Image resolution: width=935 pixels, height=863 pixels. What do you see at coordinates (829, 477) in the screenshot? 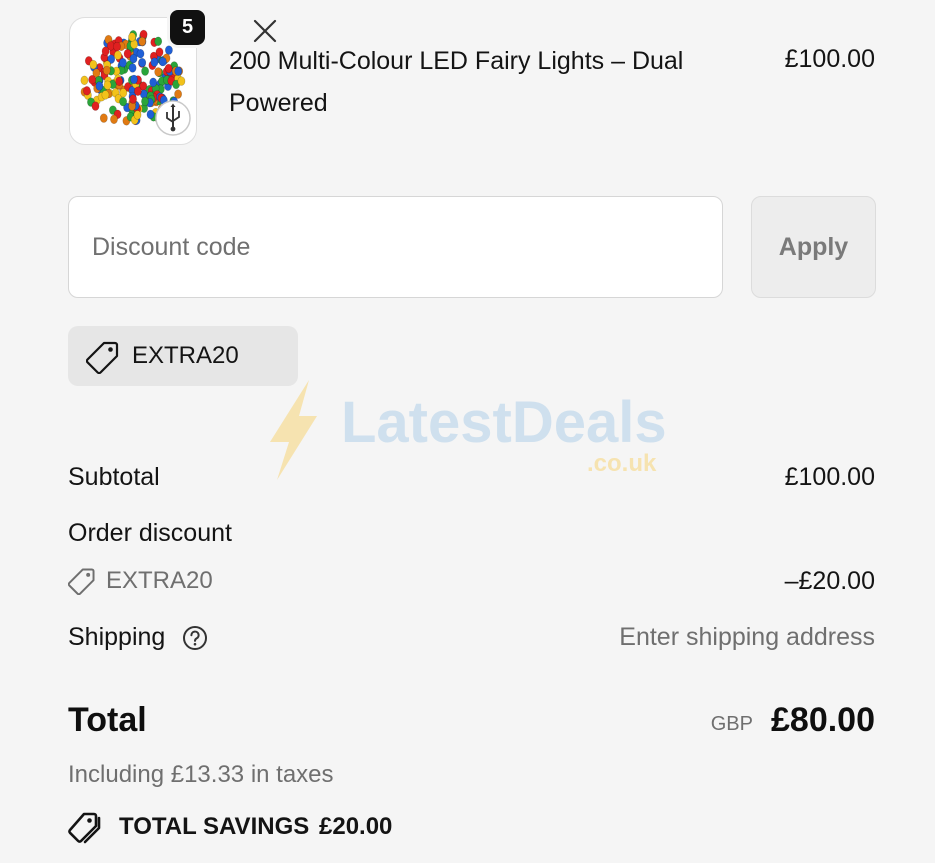
I see `subtotal-value: £100.00` at bounding box center [829, 477].